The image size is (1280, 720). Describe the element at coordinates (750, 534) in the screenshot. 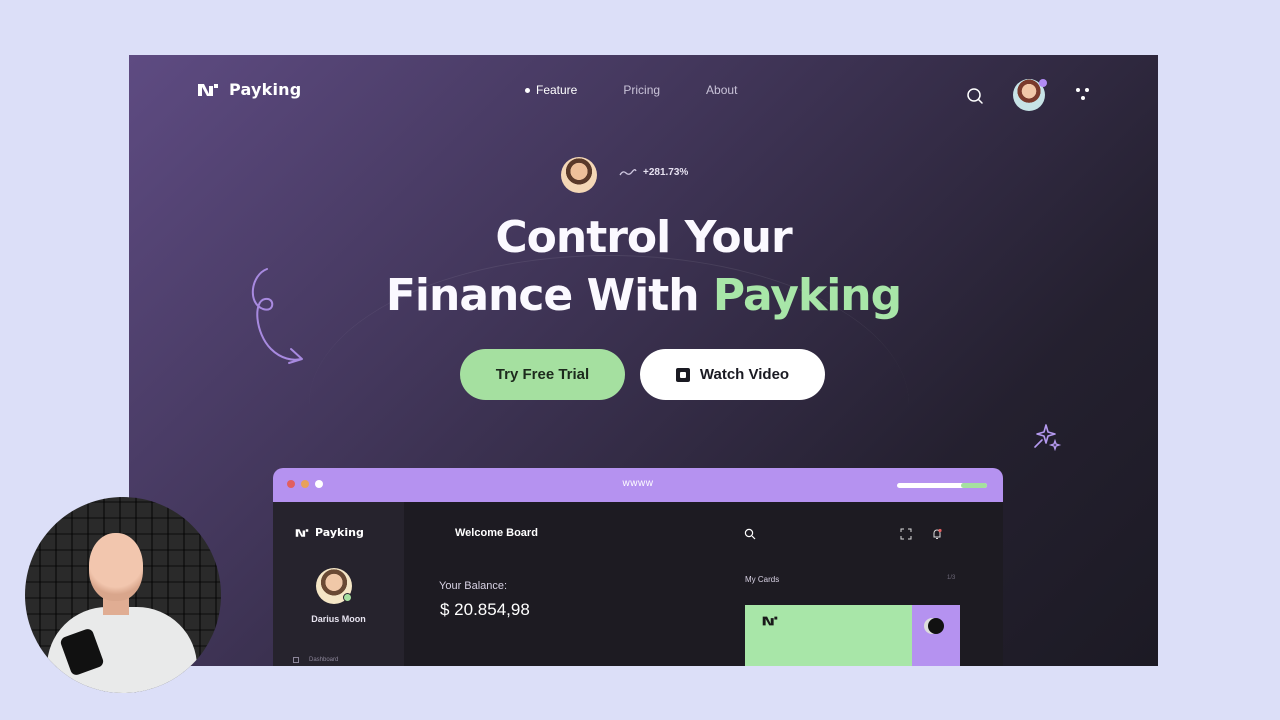

I see `dashboard-search-icon` at that location.